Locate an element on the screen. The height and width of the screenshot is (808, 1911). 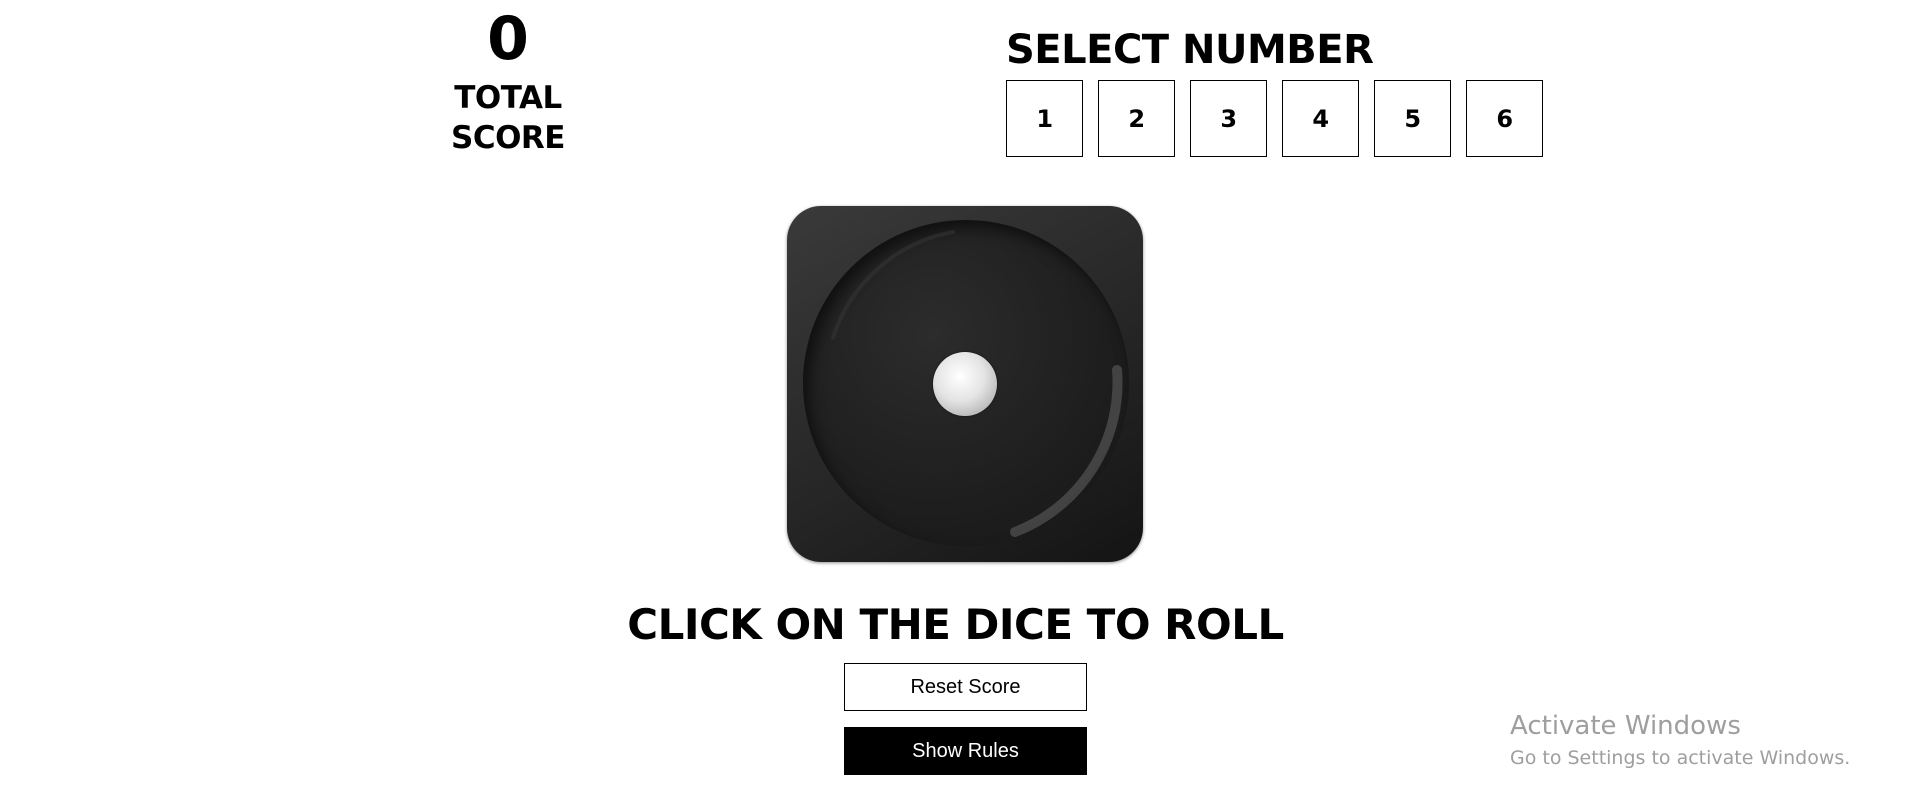
number-option-3: 3 is located at coordinates (1228, 118).